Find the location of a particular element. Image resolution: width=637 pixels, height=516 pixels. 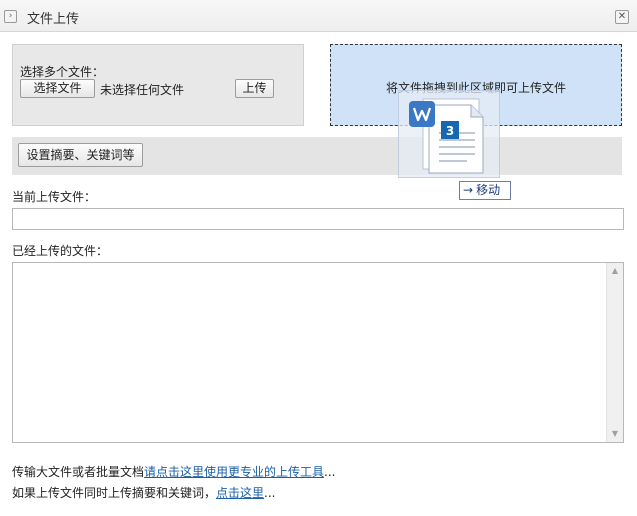

word-document-icon: 3 is located at coordinates (446, 136).